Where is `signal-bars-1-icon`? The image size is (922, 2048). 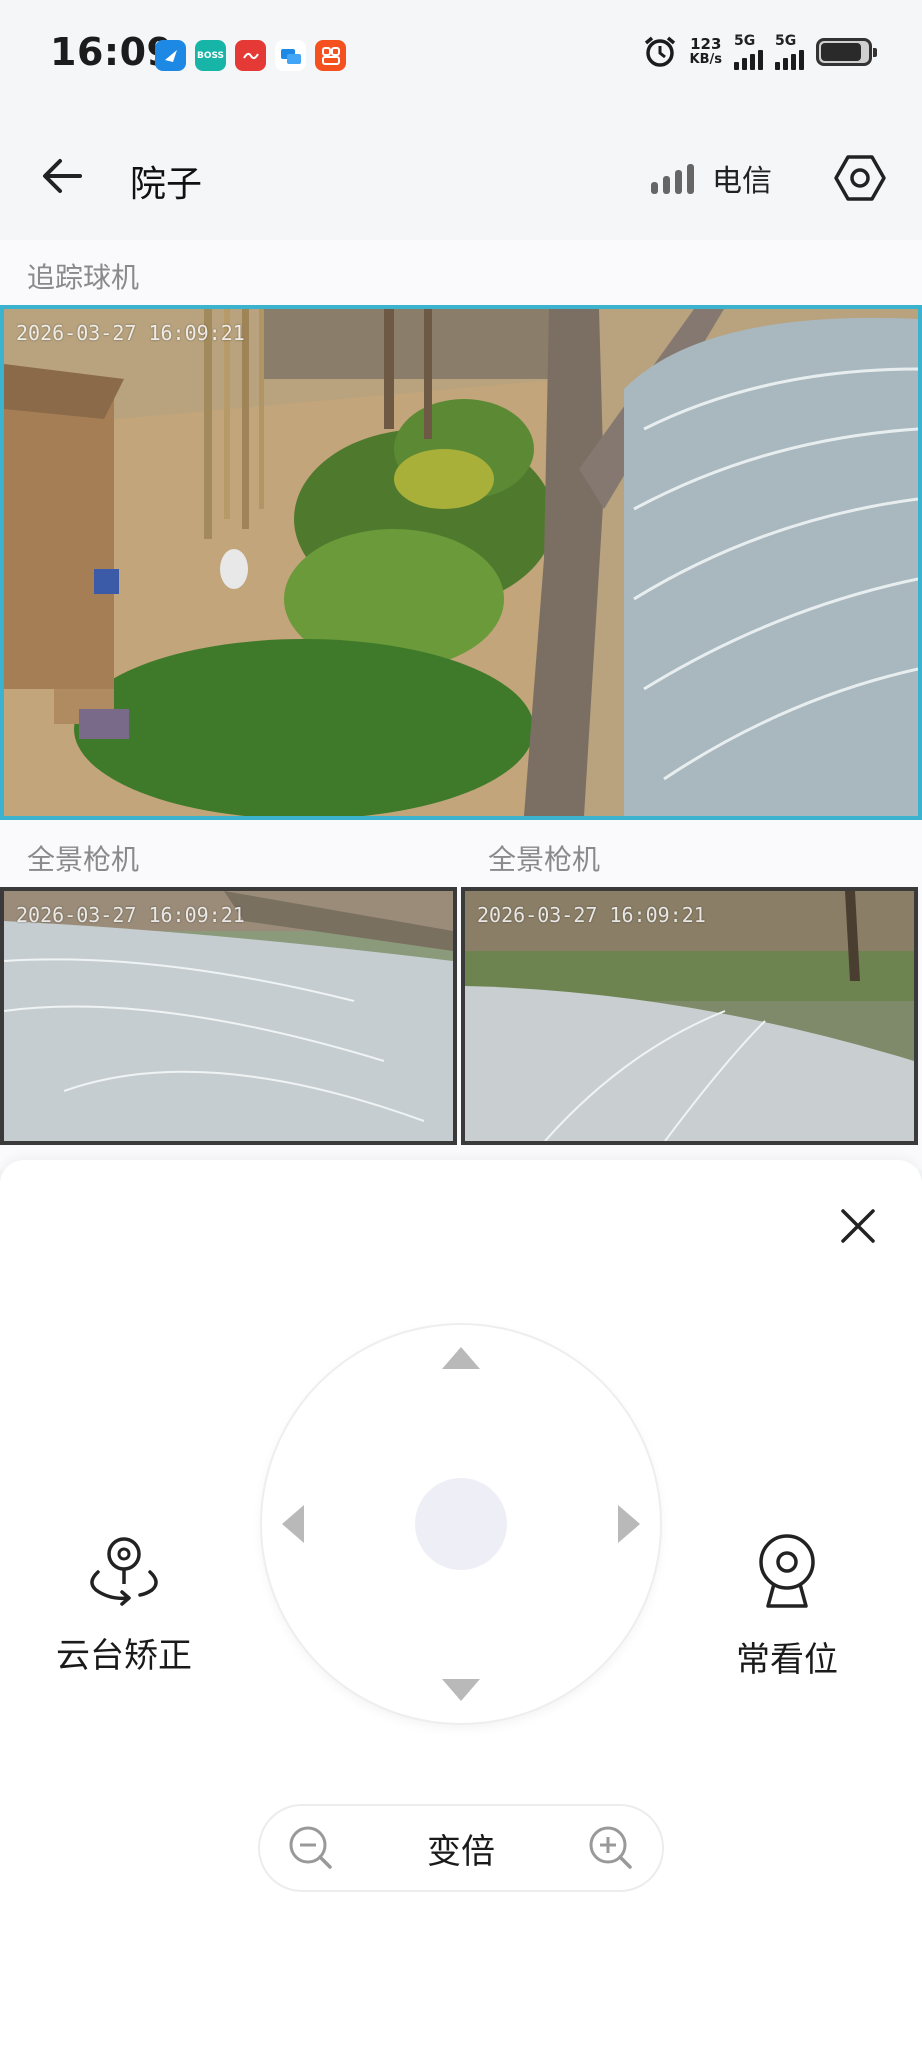 signal-bars-1-icon is located at coordinates (748, 59).